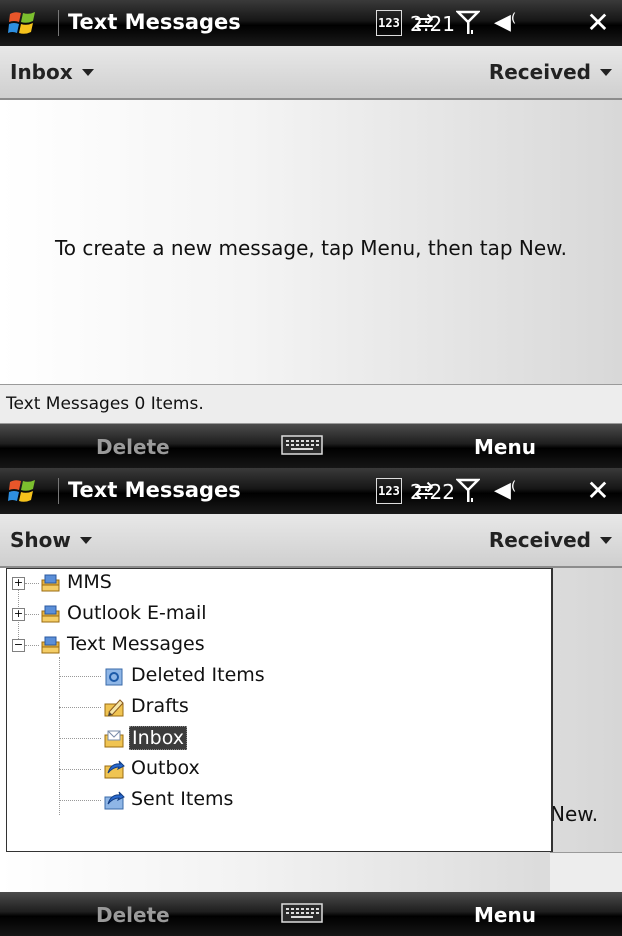 Image resolution: width=622 pixels, height=936 pixels. I want to click on tree-item-label: Deleted Items, so click(198, 675).